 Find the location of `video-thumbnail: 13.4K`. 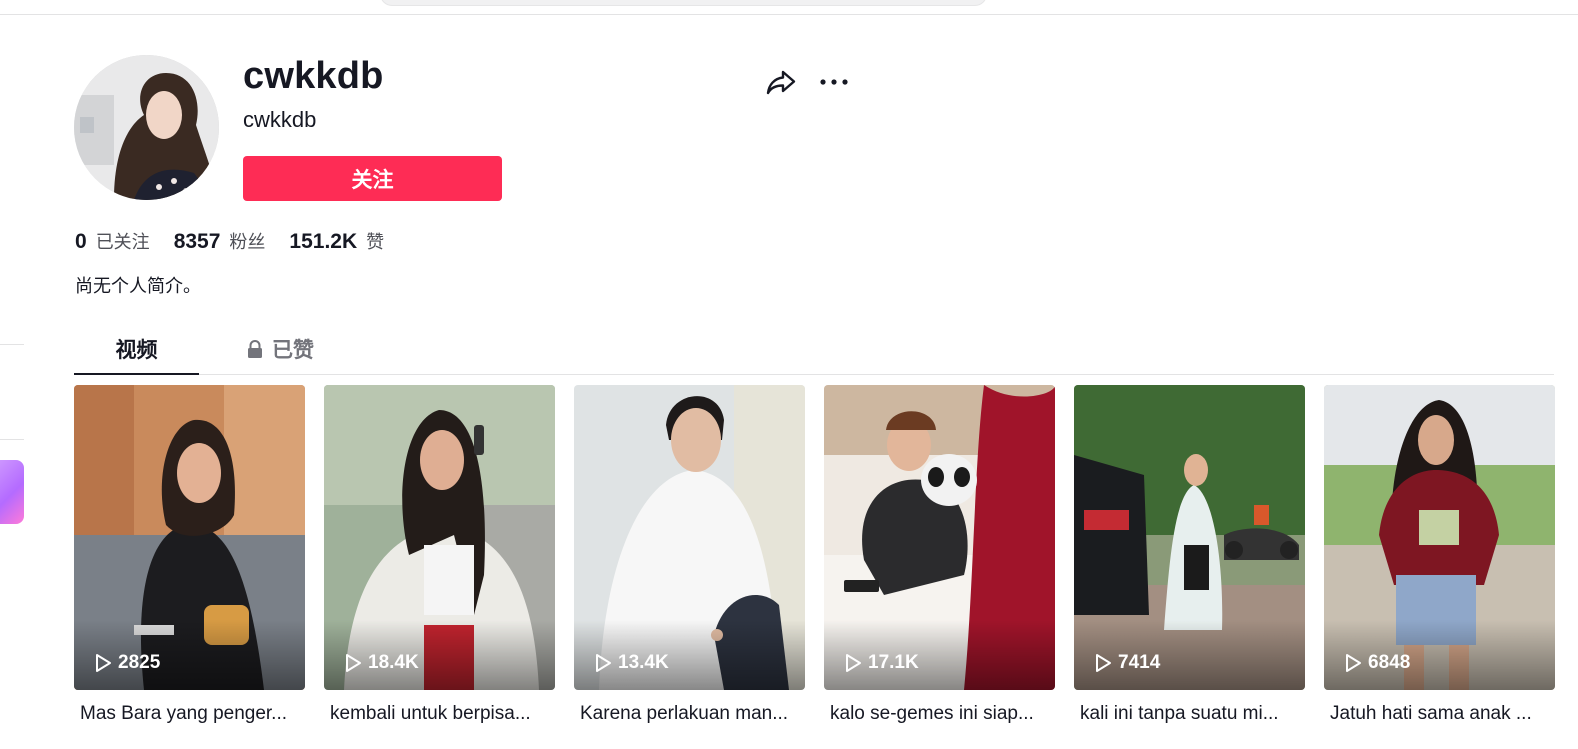

video-thumbnail: 13.4K is located at coordinates (689, 537).